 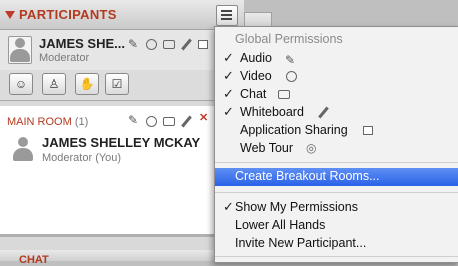 What do you see at coordinates (280, 225) in the screenshot?
I see `menu-item-label: Lower All Hands` at bounding box center [280, 225].